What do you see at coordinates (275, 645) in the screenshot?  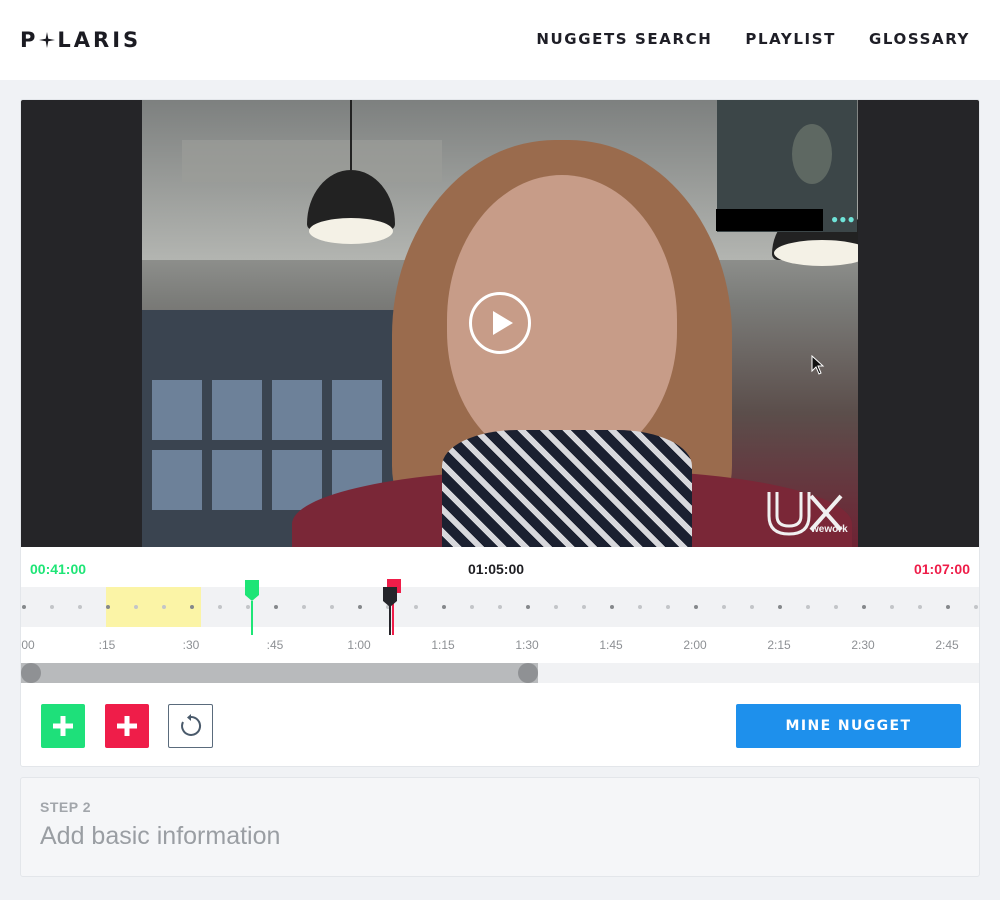 I see `timeline-tick: :45` at bounding box center [275, 645].